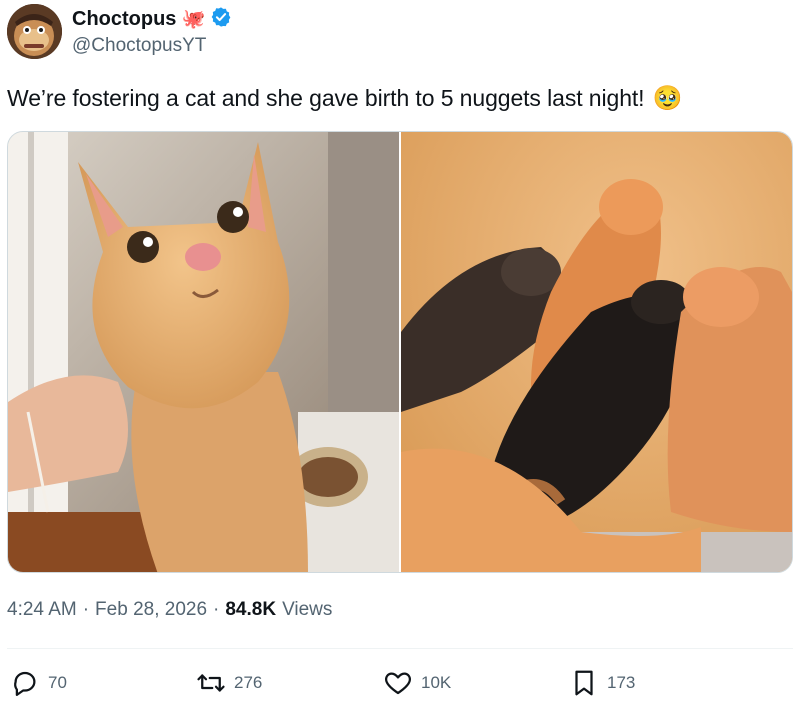 The image size is (800, 705). Describe the element at coordinates (139, 46) in the screenshot. I see `handle: @ChoctopusYT` at that location.